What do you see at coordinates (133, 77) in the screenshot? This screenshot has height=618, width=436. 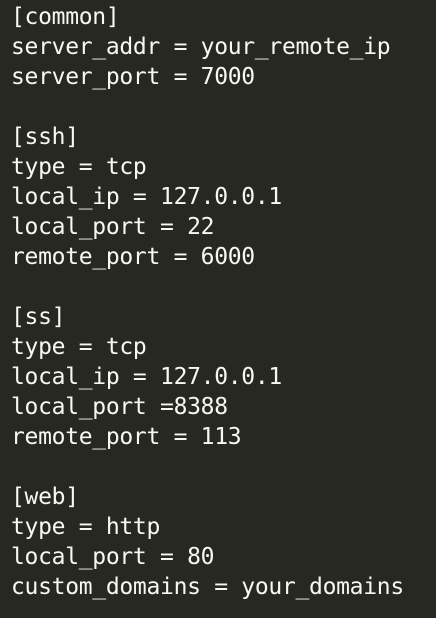 I see `code-line-server-port: server_port = 7000` at bounding box center [133, 77].